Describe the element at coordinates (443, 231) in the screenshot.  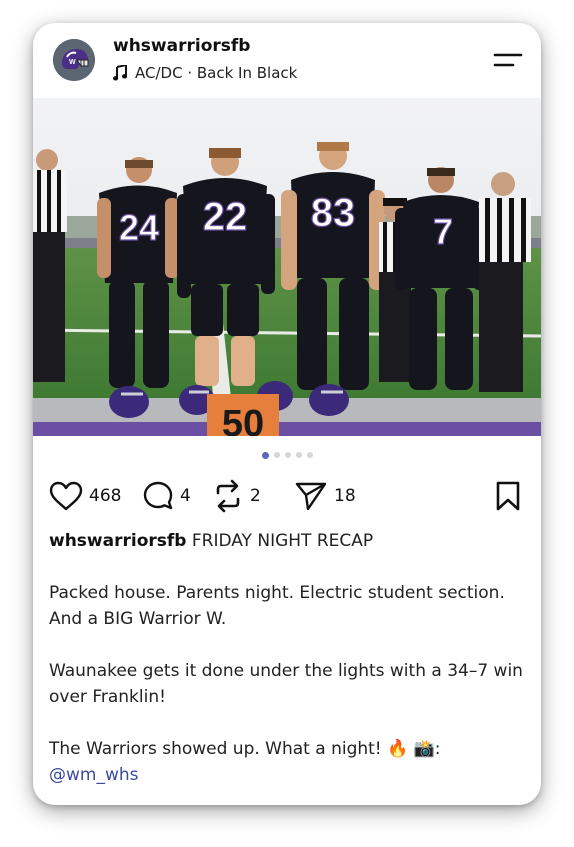
I see `svg-text: 7` at that location.